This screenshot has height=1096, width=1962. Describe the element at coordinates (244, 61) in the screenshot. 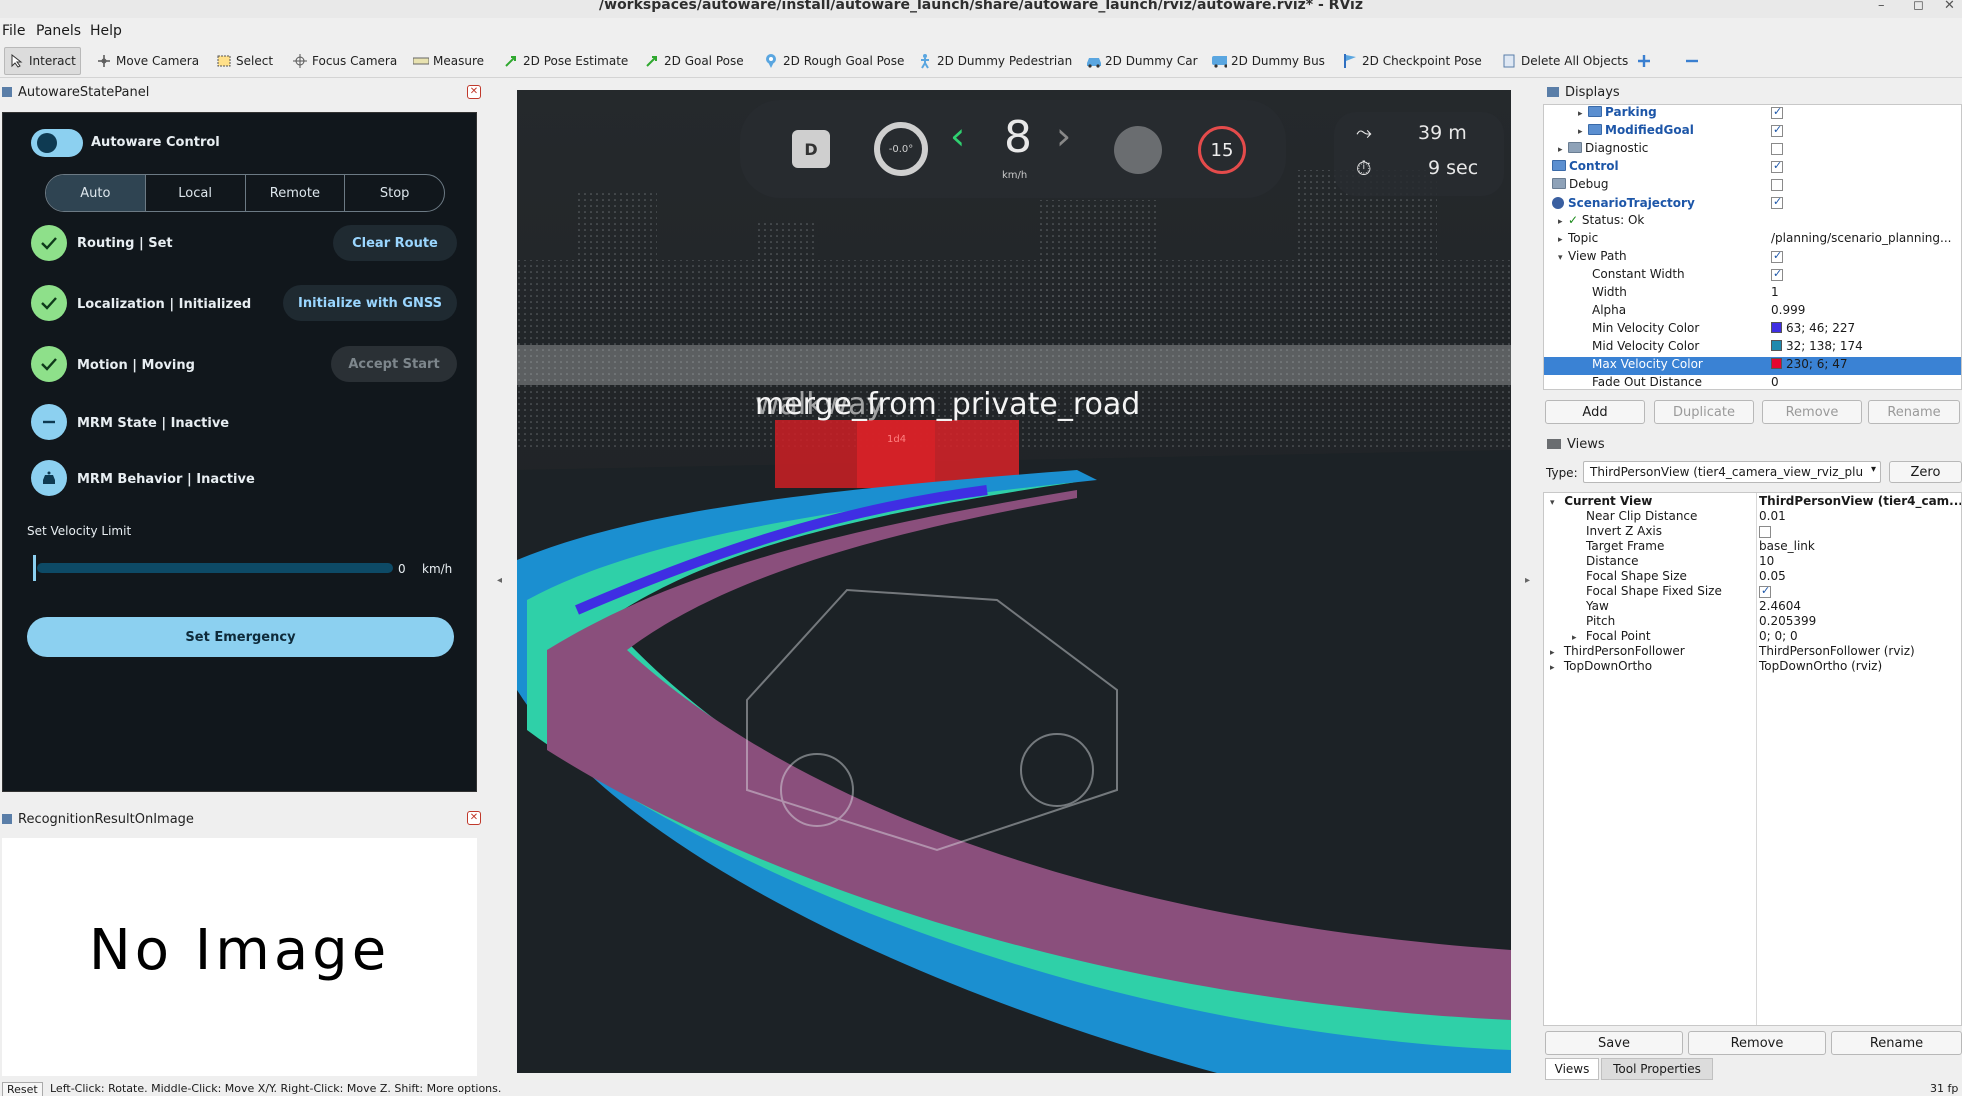

I see `tool-select: Select` at that location.